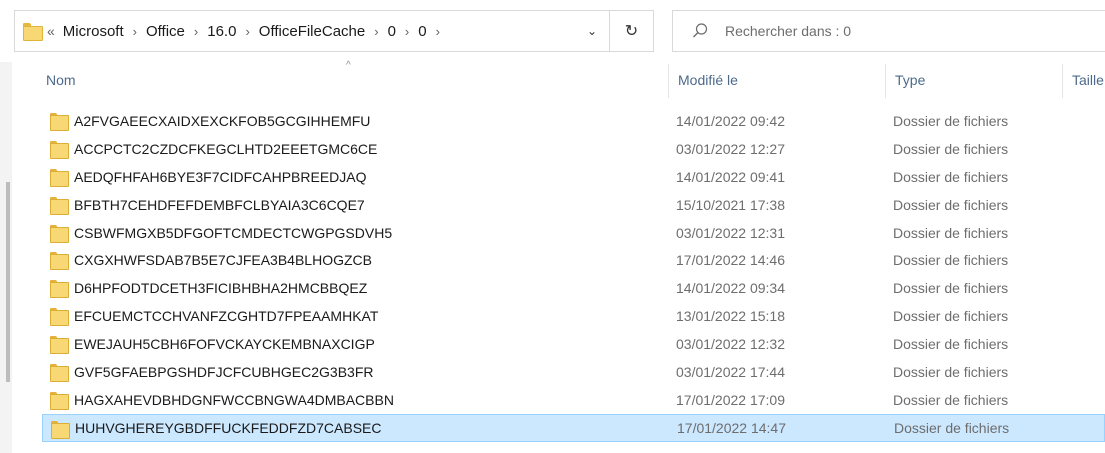 This screenshot has width=1105, height=453. I want to click on modified-date: 13/01/2022 15:18, so click(730, 316).